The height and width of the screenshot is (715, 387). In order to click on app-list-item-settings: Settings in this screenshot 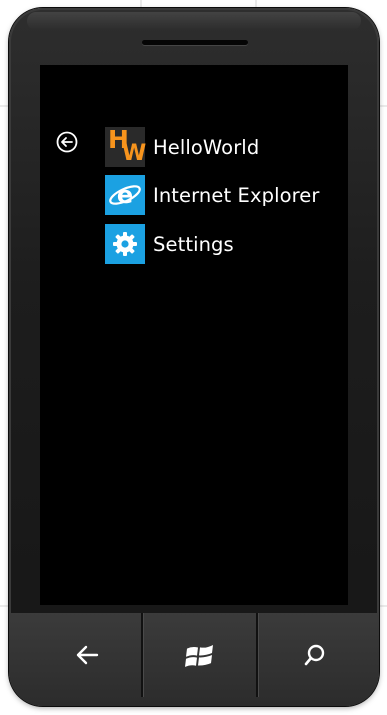, I will do `click(220, 244)`.